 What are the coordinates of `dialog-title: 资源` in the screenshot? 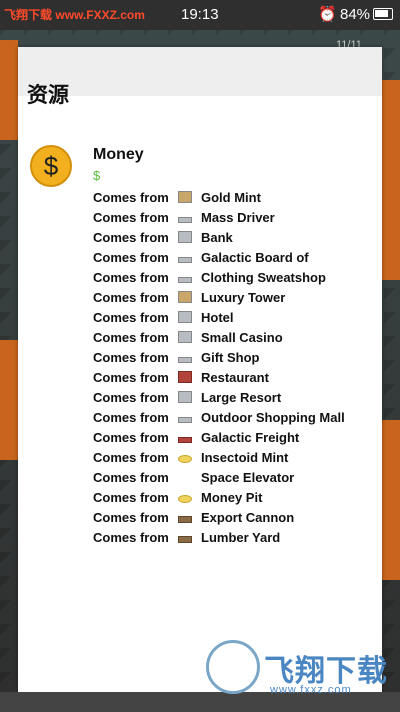 It's located at (48, 95).